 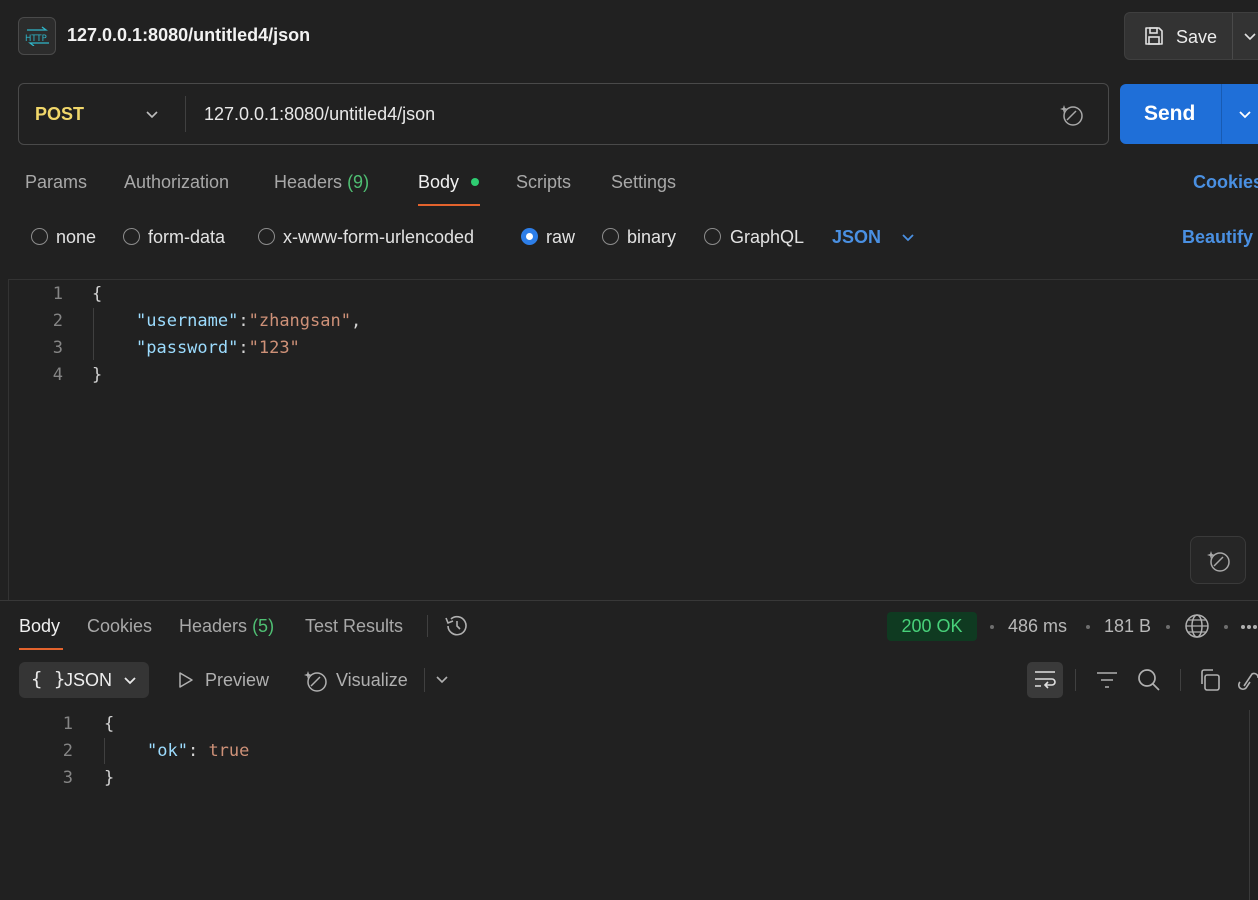 I want to click on beautify-link: Beautify, so click(x=1217, y=237).